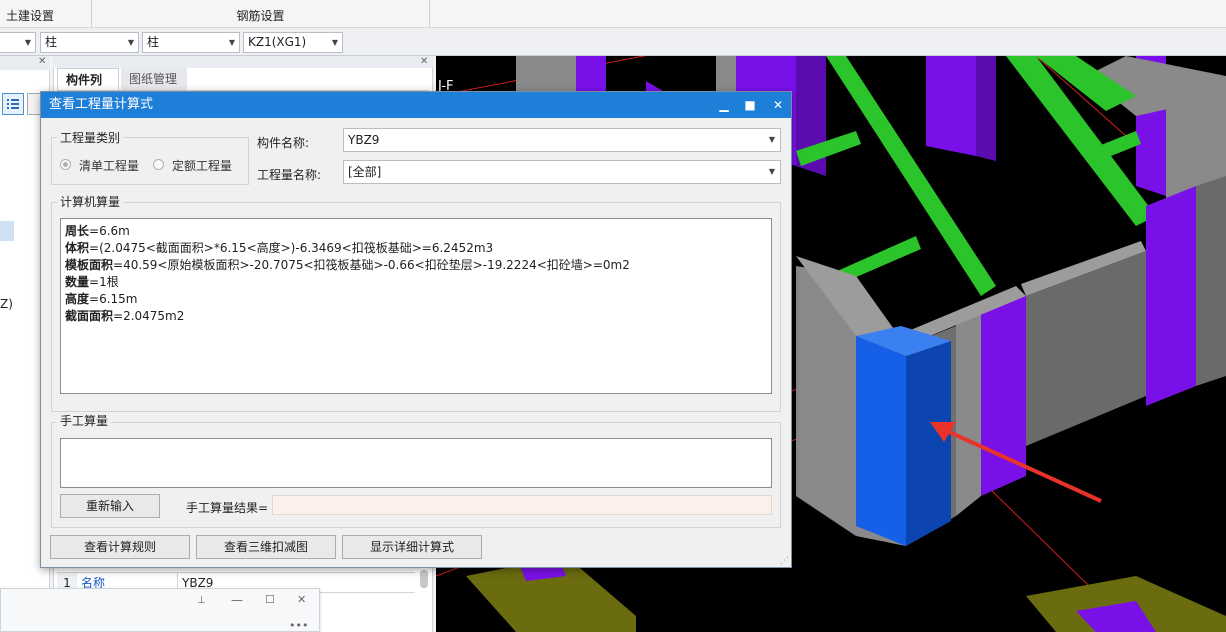 This screenshot has width=1226, height=632. What do you see at coordinates (202, 166) in the screenshot?
I see `radio-quota-label: 定额工程量` at bounding box center [202, 166].